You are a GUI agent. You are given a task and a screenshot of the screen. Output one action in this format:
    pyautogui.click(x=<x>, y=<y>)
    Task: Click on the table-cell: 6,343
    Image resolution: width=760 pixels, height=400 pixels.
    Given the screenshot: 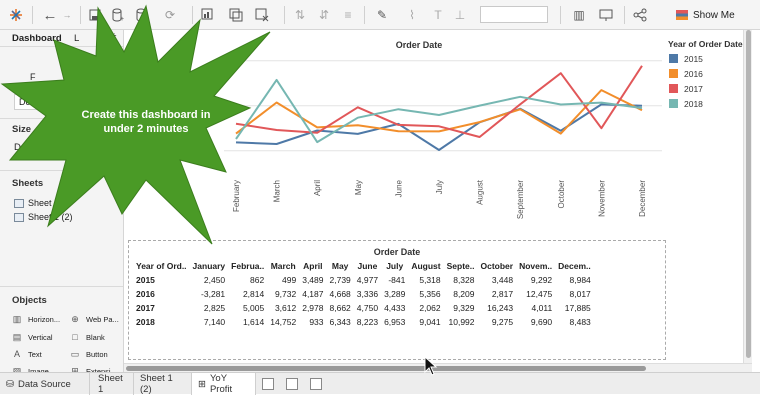 What is the action you would take?
    pyautogui.click(x=340, y=322)
    